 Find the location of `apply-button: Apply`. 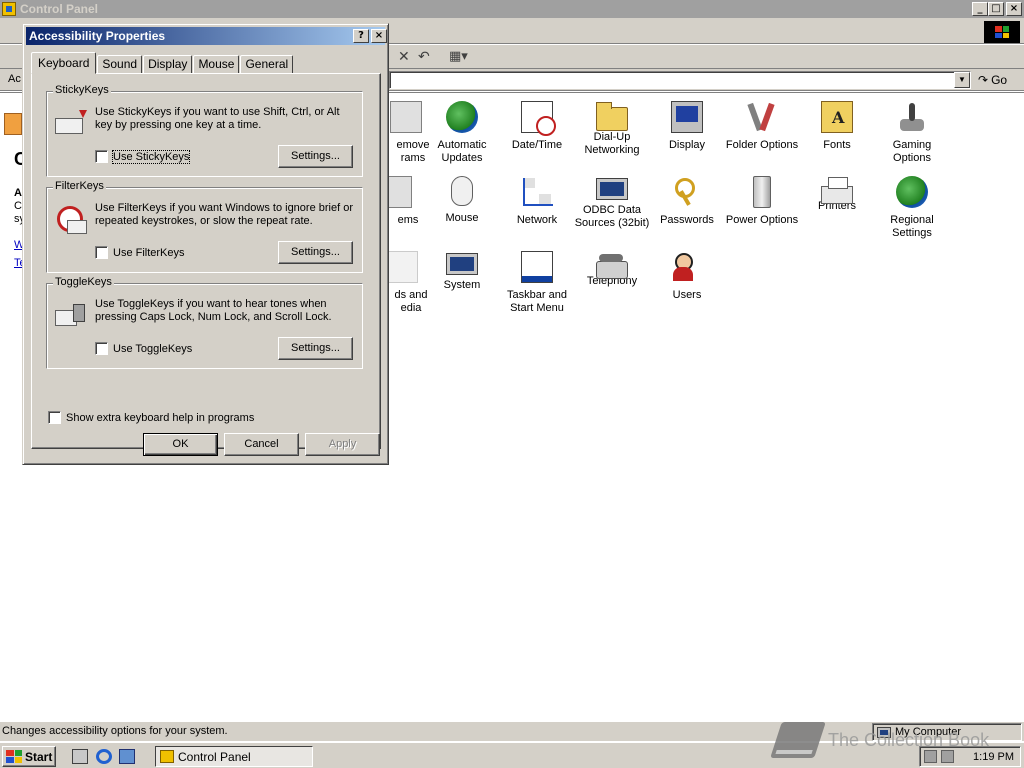

apply-button: Apply is located at coordinates (342, 444).